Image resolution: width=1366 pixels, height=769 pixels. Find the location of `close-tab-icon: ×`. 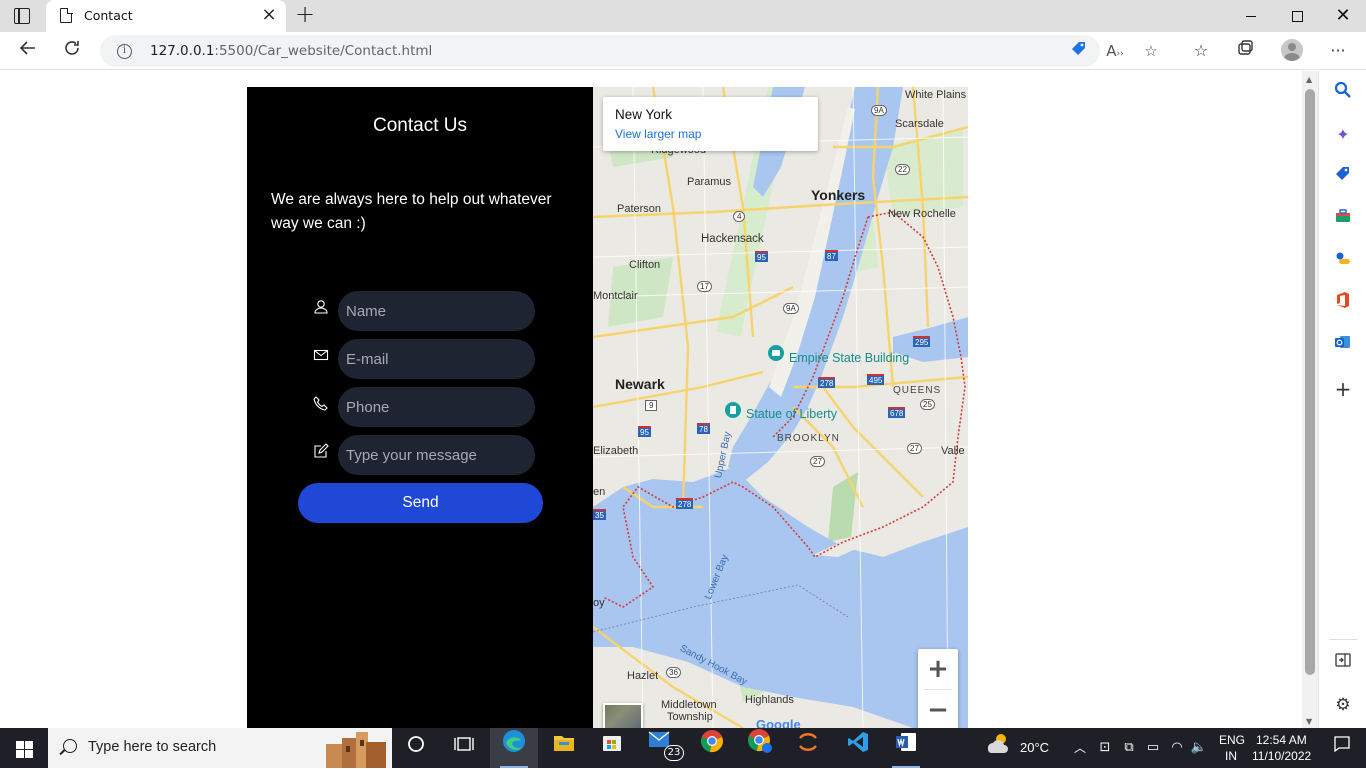

close-tab-icon: × is located at coordinates (269, 15).